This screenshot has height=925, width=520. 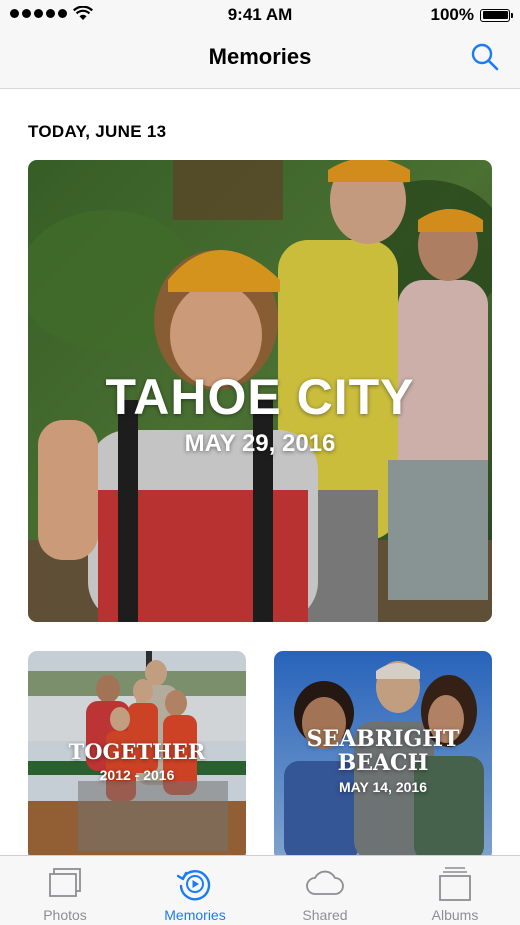 I want to click on battery-icon, so click(x=496, y=15).